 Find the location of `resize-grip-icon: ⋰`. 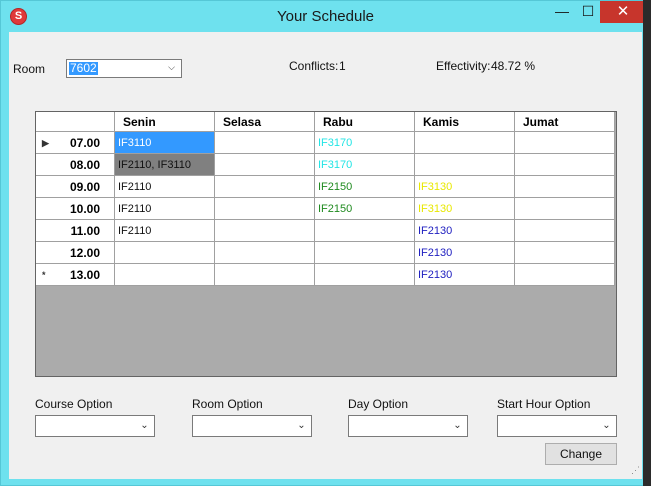

resize-grip-icon: ⋰ is located at coordinates (635, 470).